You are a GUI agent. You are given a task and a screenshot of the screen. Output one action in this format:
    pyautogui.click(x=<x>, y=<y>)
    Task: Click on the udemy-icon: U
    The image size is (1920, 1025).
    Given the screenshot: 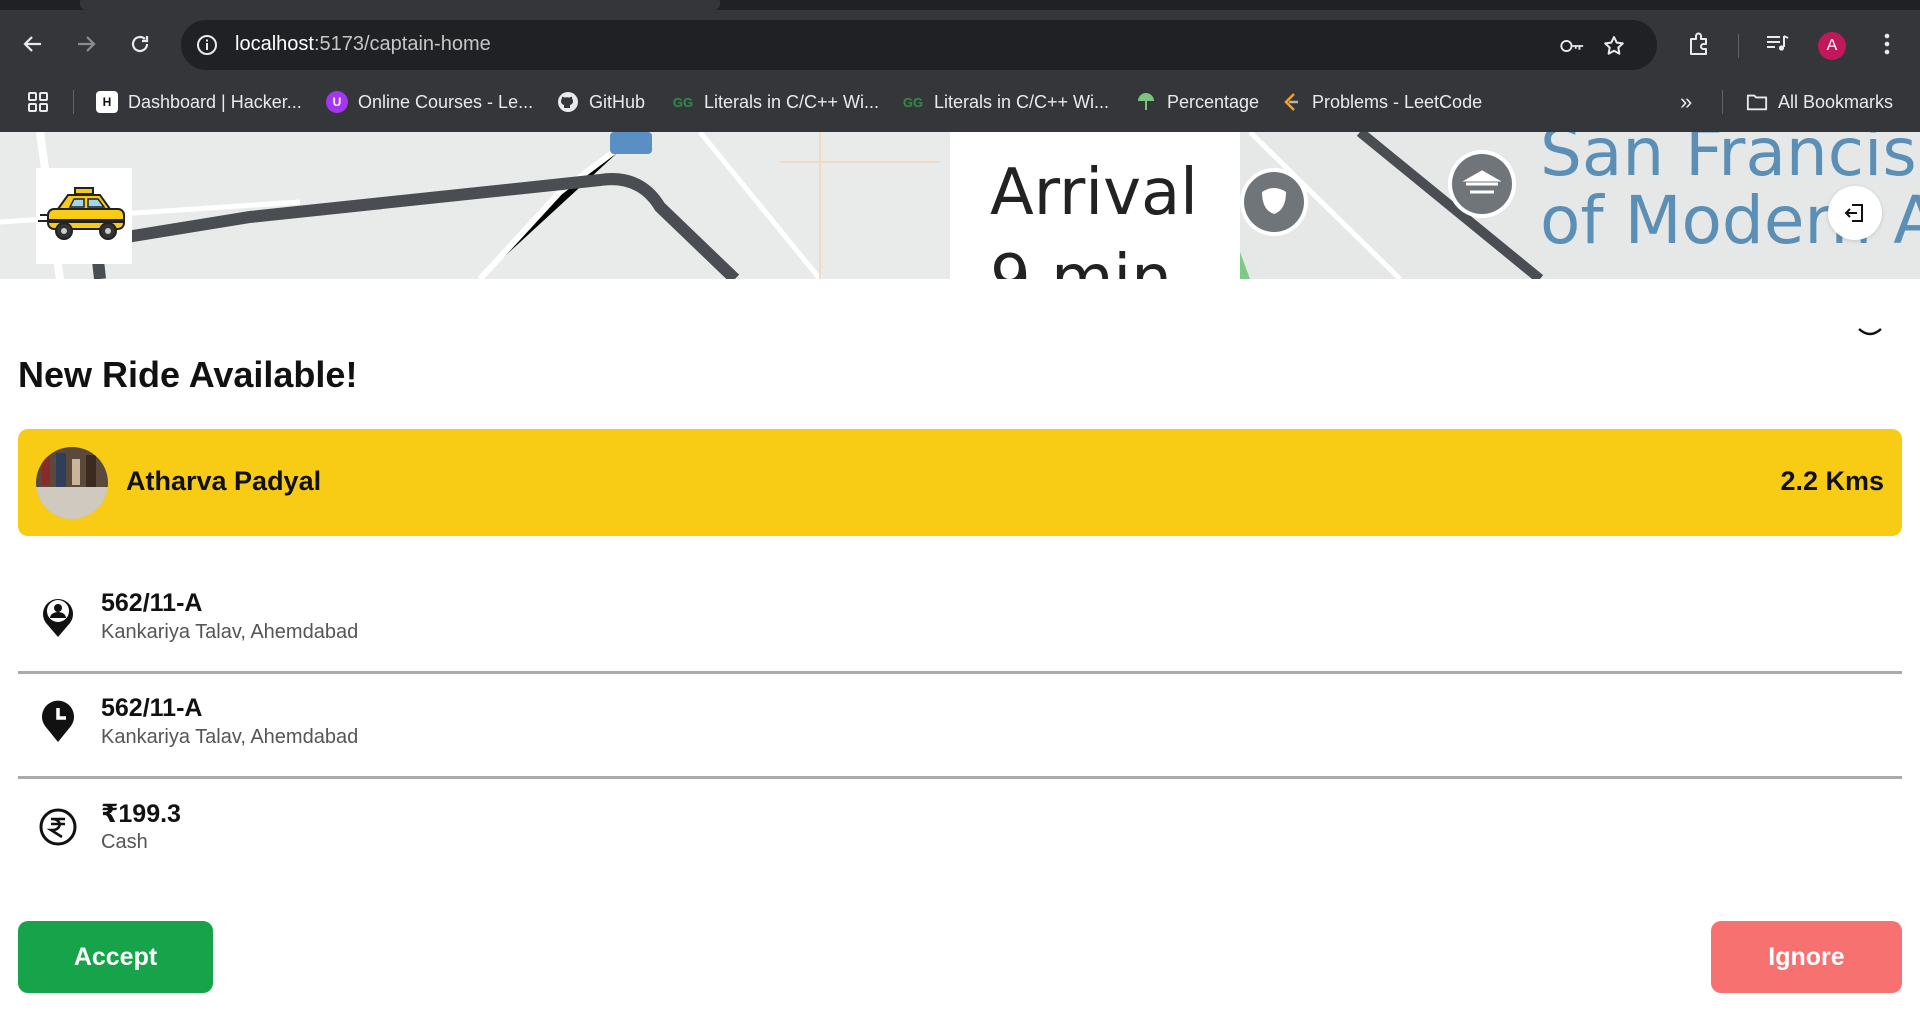 What is the action you would take?
    pyautogui.click(x=337, y=102)
    